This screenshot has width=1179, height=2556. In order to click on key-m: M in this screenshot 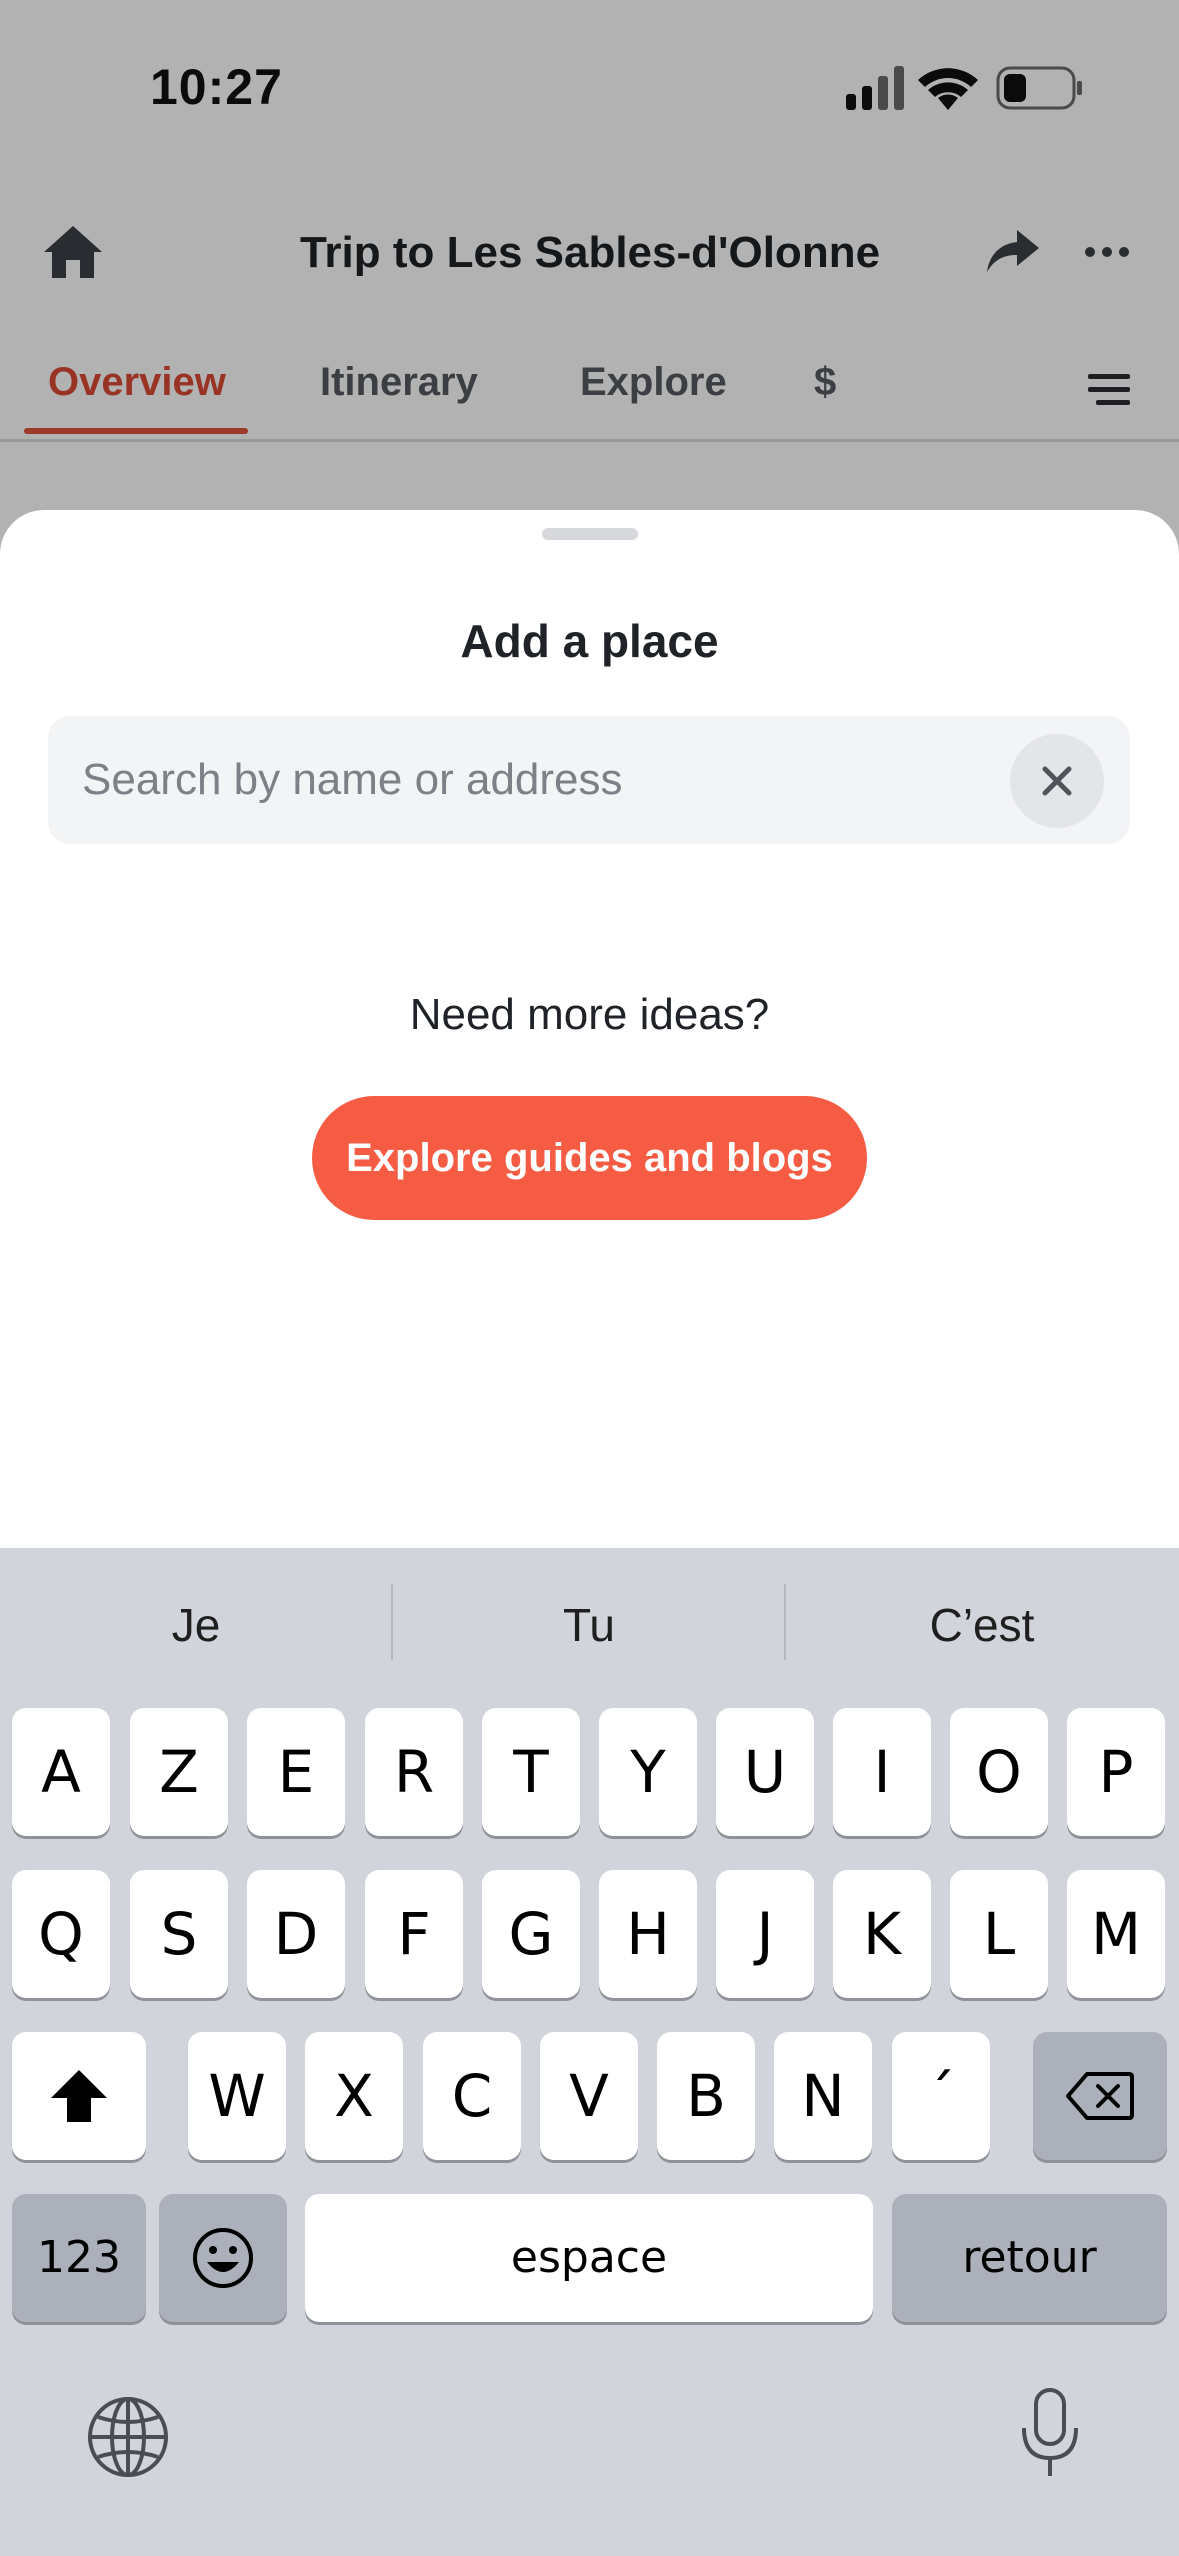, I will do `click(1116, 1934)`.